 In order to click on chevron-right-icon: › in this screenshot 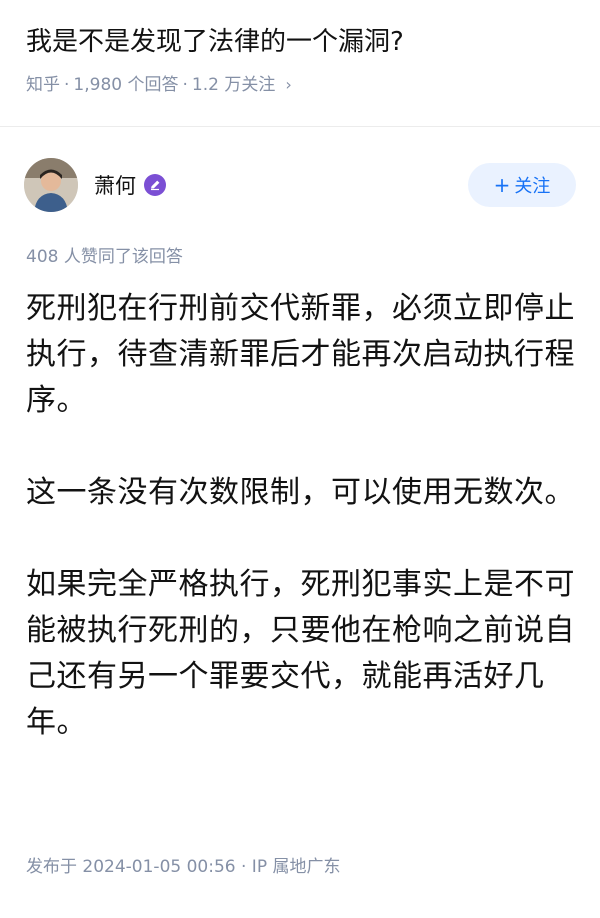, I will do `click(288, 84)`.